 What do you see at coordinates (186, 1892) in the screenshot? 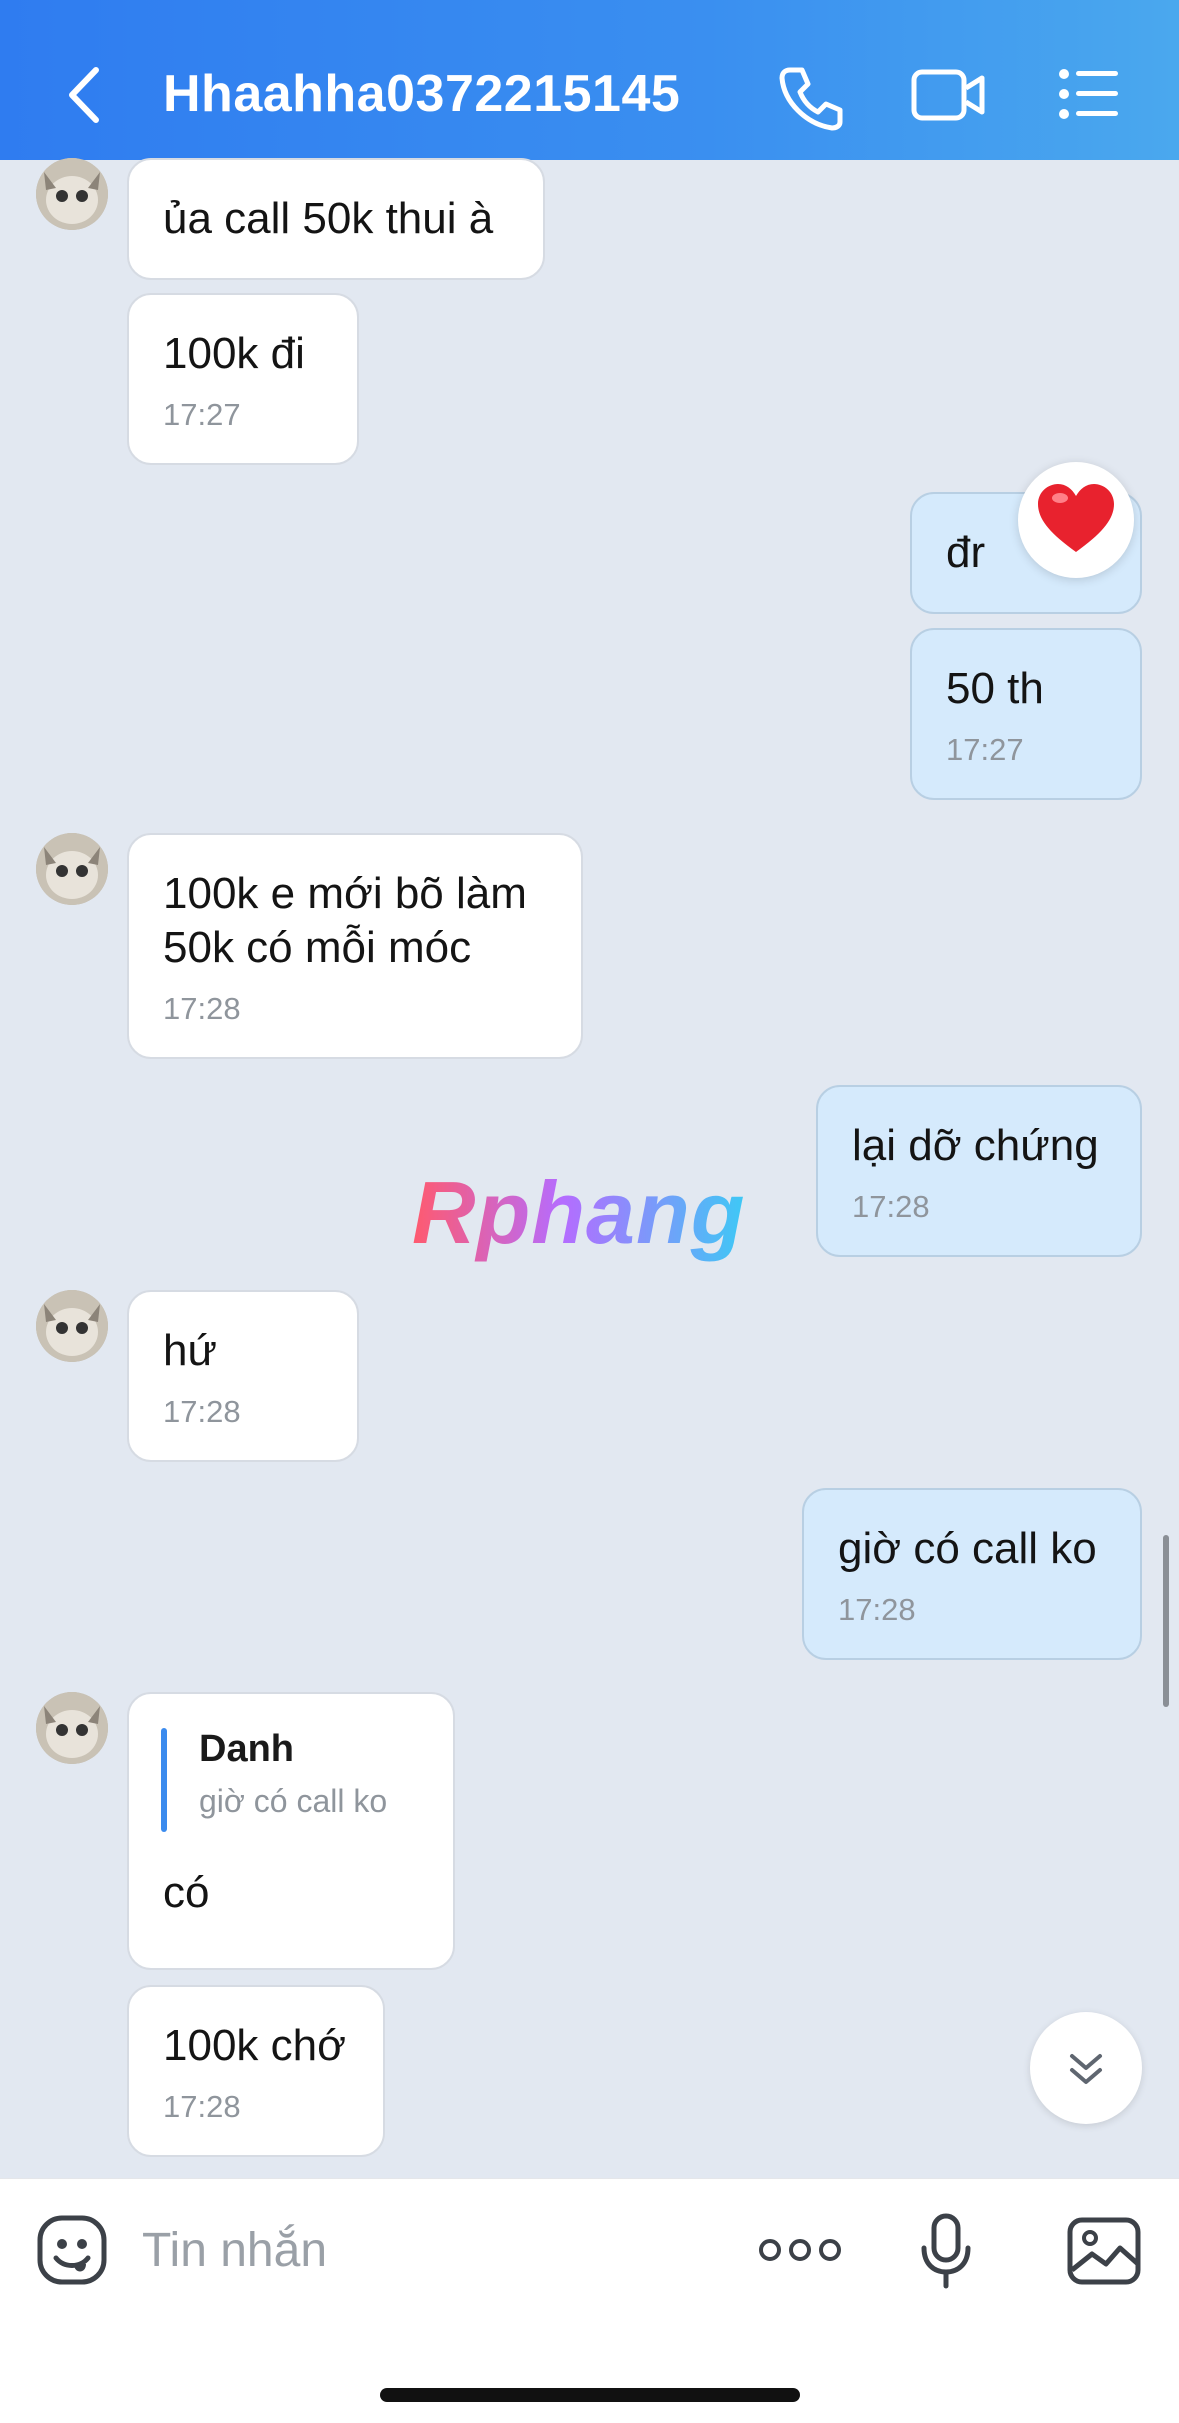
I see `message-text: có` at bounding box center [186, 1892].